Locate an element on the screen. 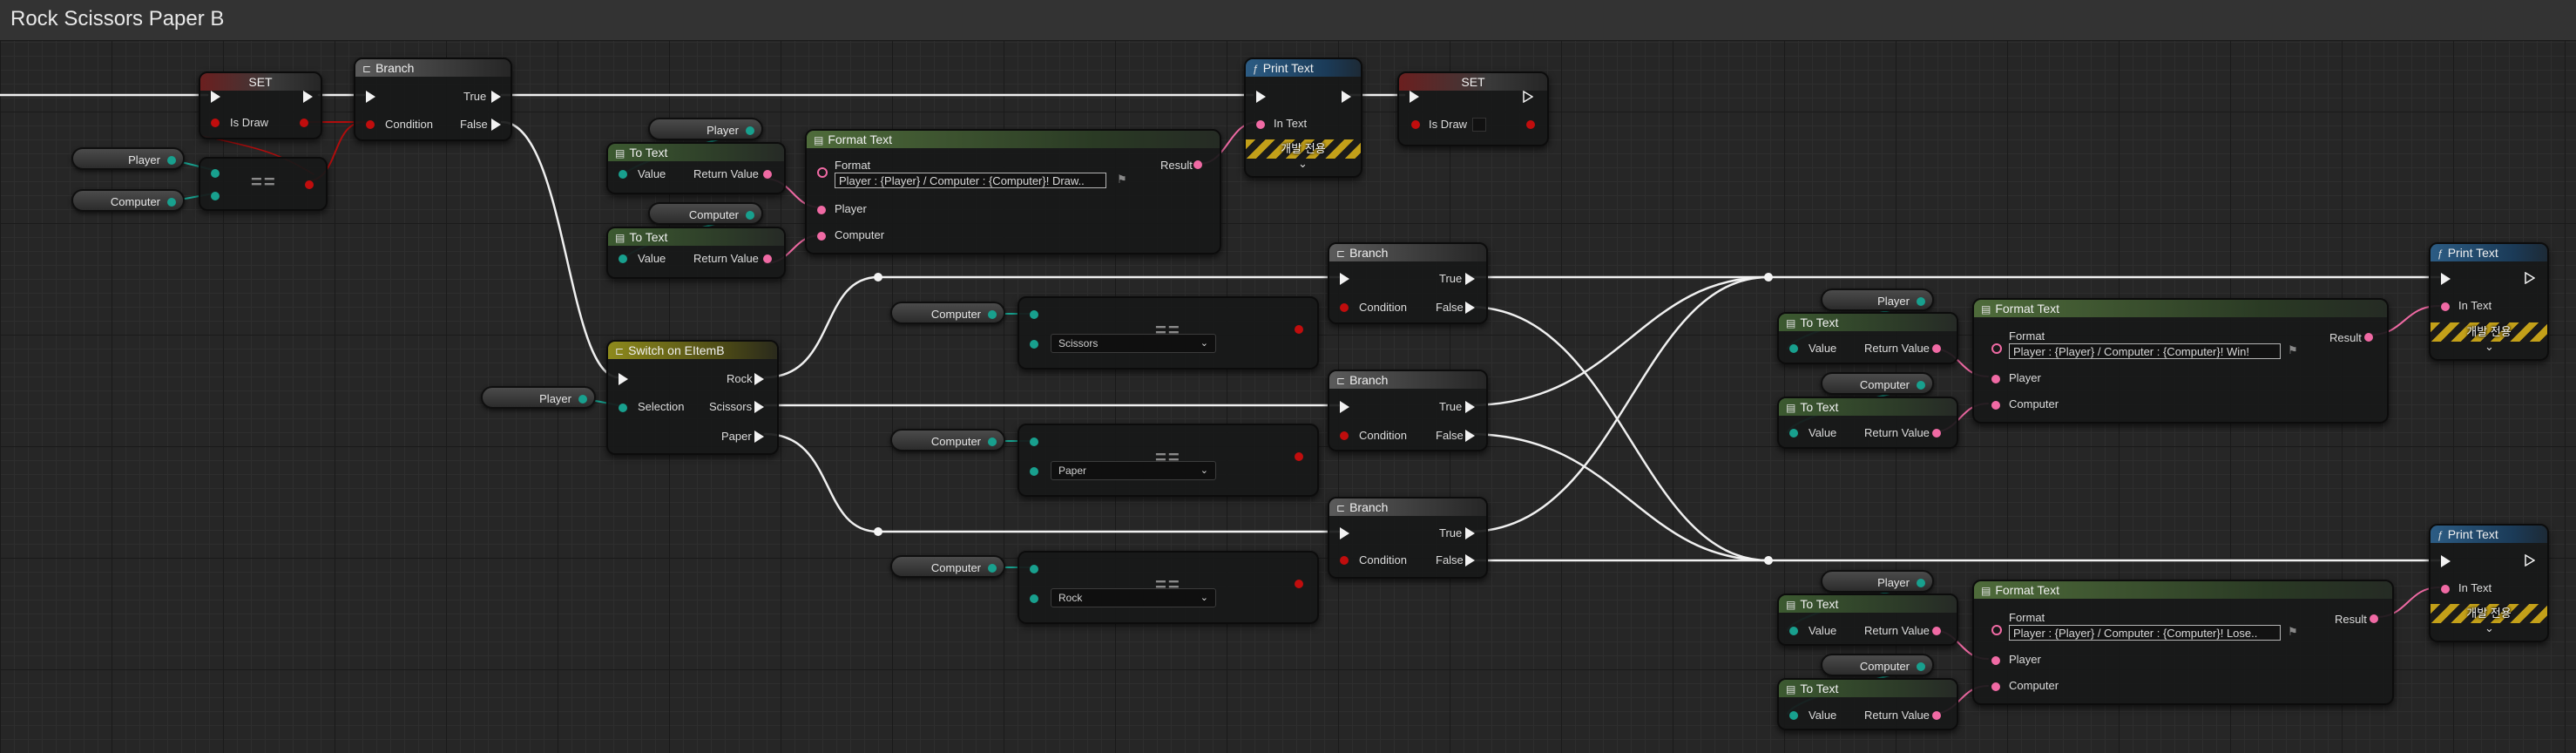 This screenshot has width=2576, height=753. selection-in-pin is located at coordinates (623, 408).